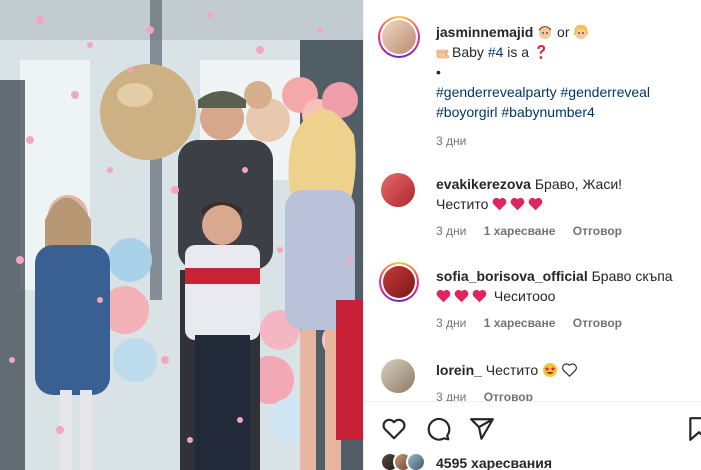 This screenshot has height=470, width=701. Describe the element at coordinates (484, 32) in the screenshot. I see `author-username: jasminnemajid` at that location.